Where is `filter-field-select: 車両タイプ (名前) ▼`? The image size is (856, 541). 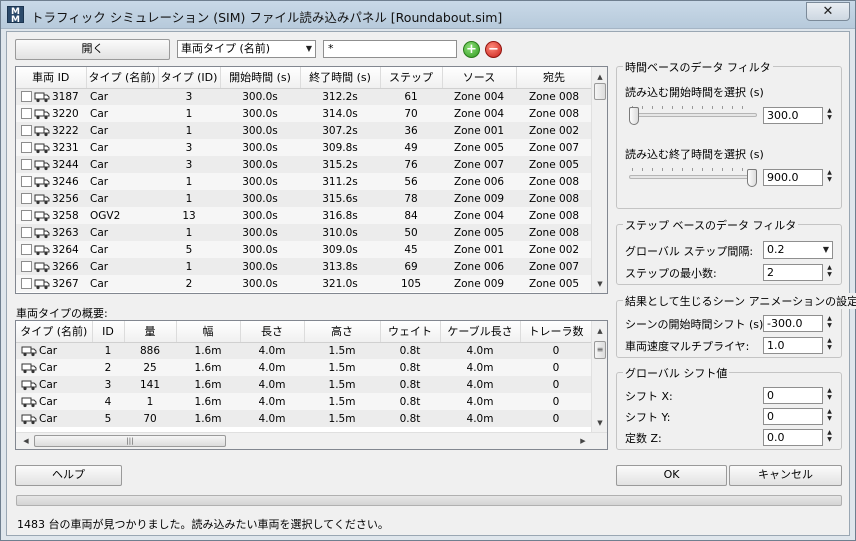
filter-field-select: 車両タイプ (名前) ▼ is located at coordinates (246, 49).